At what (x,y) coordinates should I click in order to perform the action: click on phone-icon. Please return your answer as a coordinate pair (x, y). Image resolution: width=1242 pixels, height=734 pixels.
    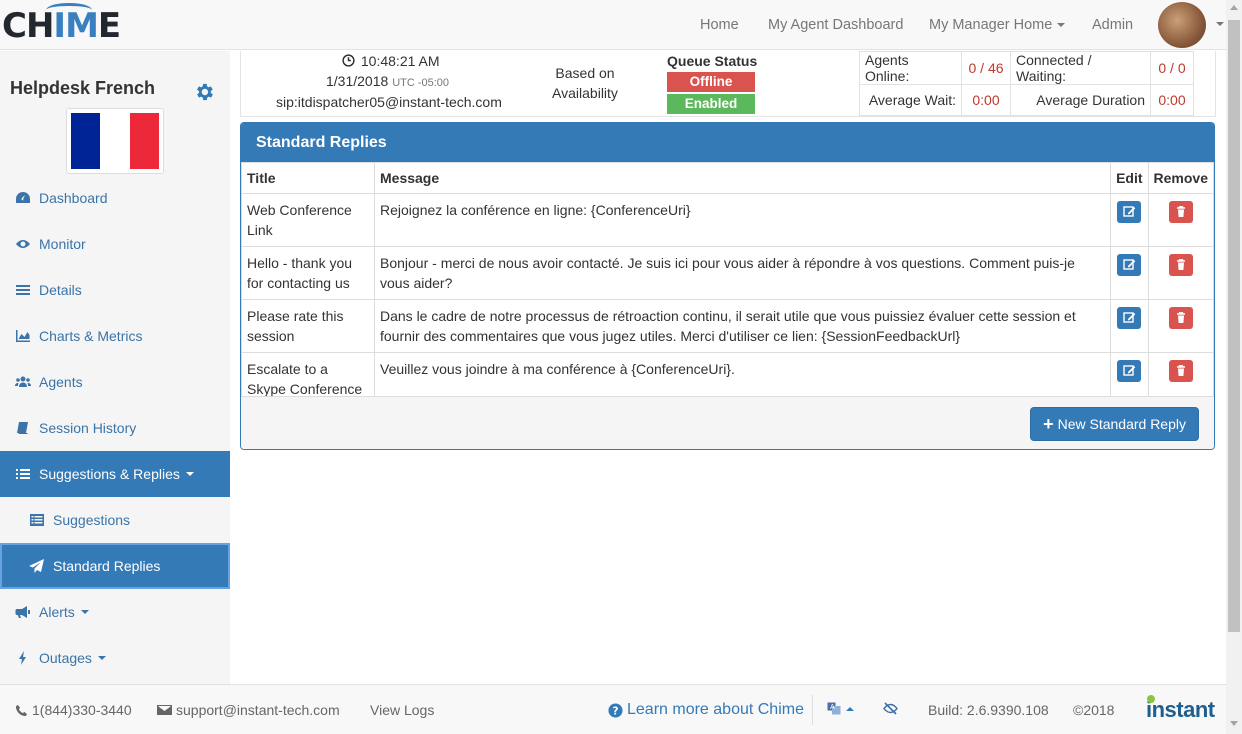
    Looking at the image, I should click on (21, 710).